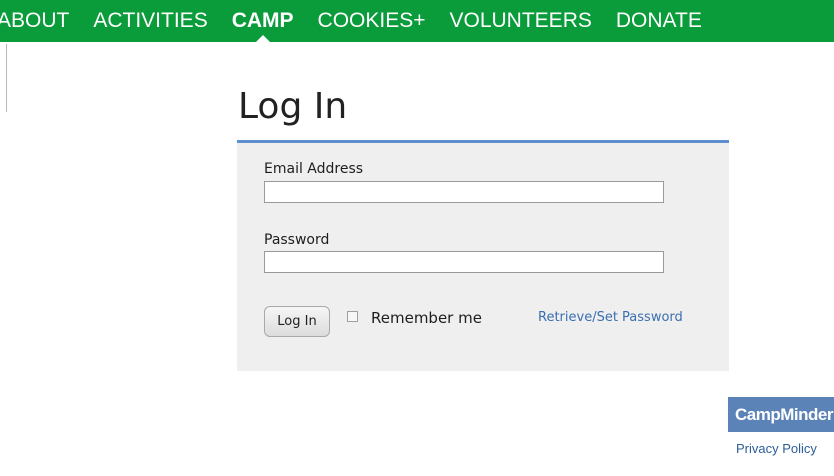  Describe the element at coordinates (610, 317) in the screenshot. I see `retrieve-password-link: Retrieve/Set Password` at that location.